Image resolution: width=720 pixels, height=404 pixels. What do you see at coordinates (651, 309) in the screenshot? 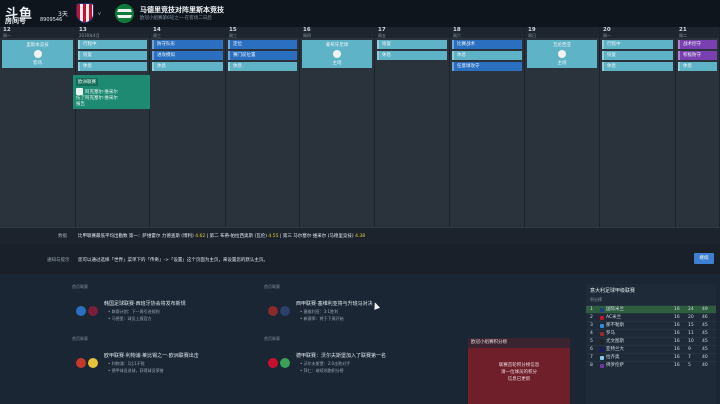
I see `table-row: 1 国际米兰 16 24 49` at bounding box center [651, 309].